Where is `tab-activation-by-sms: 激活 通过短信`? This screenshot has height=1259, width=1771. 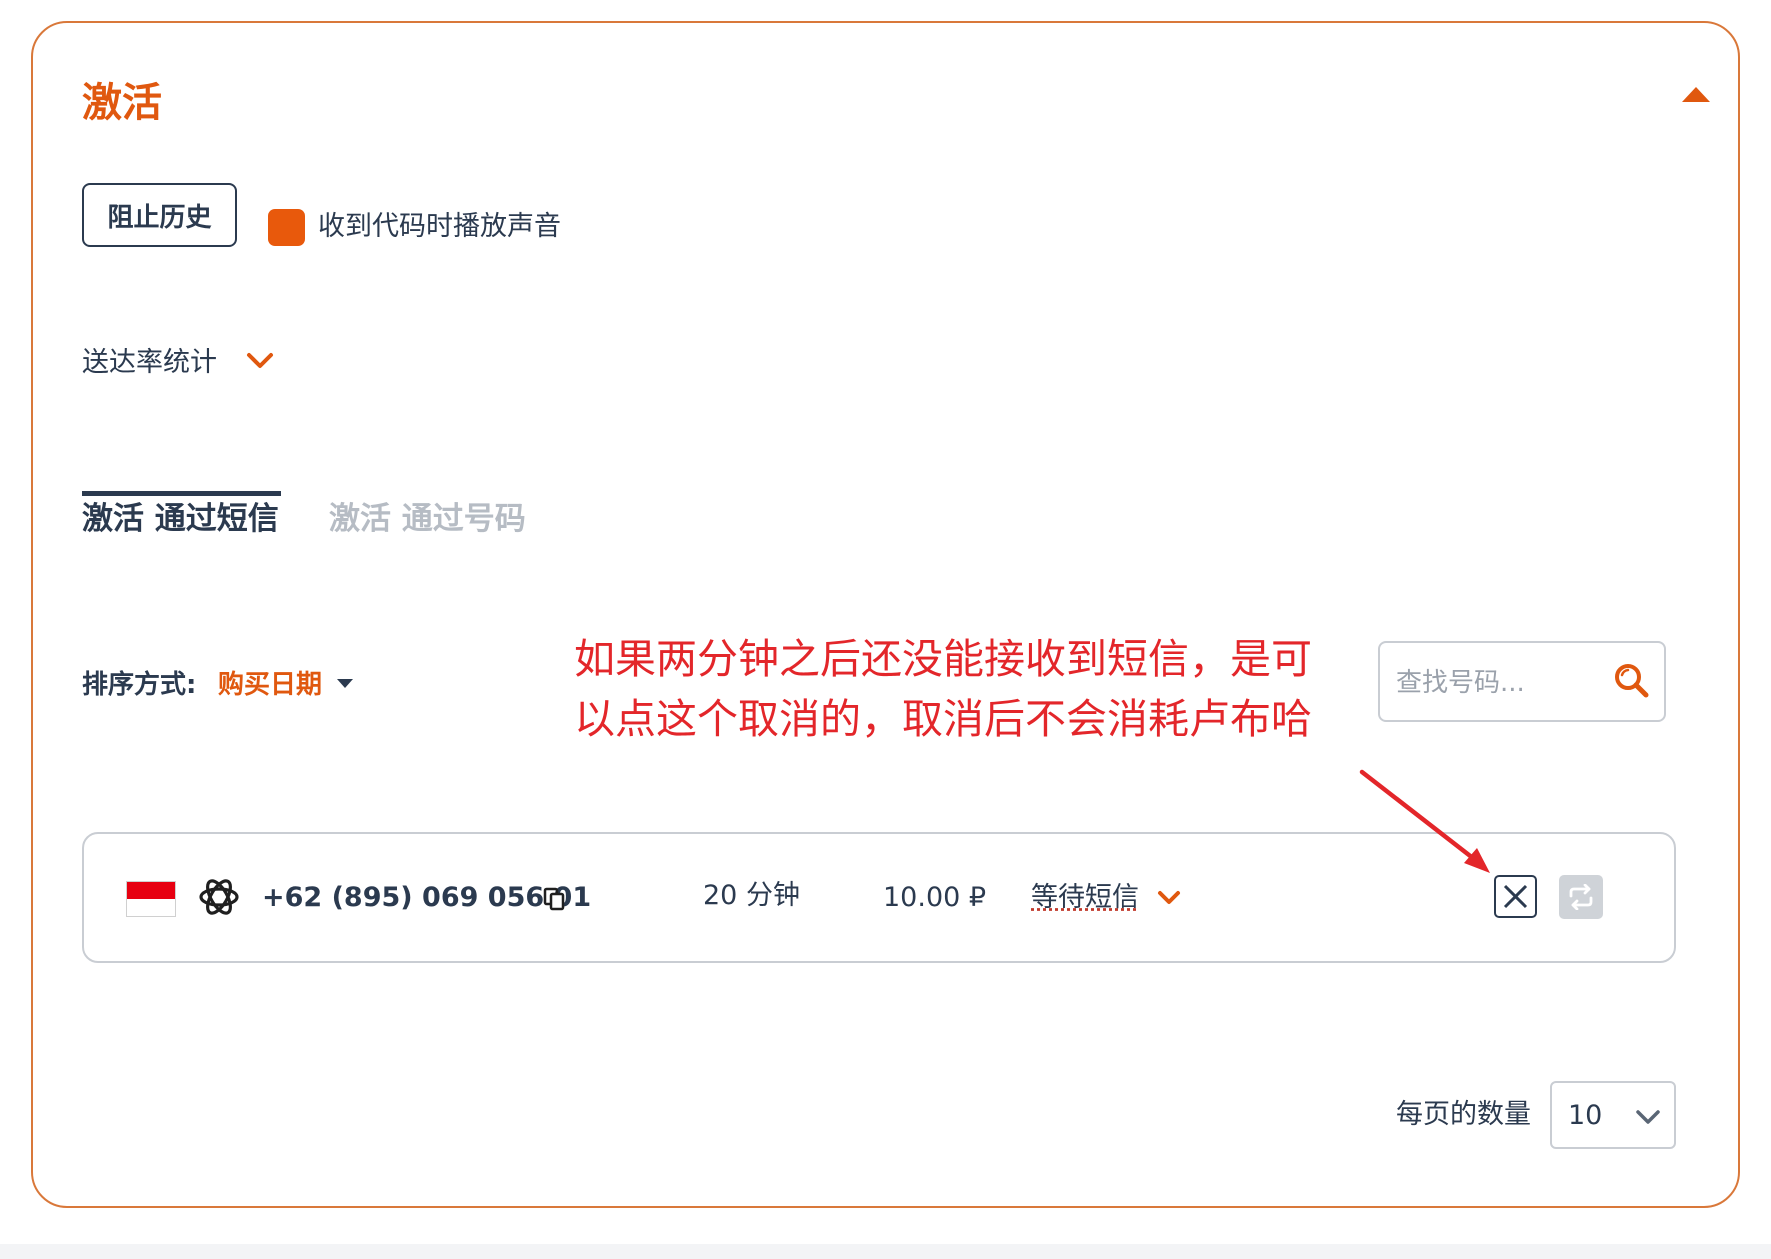
tab-activation-by-sms: 激活 通过短信 is located at coordinates (180, 519).